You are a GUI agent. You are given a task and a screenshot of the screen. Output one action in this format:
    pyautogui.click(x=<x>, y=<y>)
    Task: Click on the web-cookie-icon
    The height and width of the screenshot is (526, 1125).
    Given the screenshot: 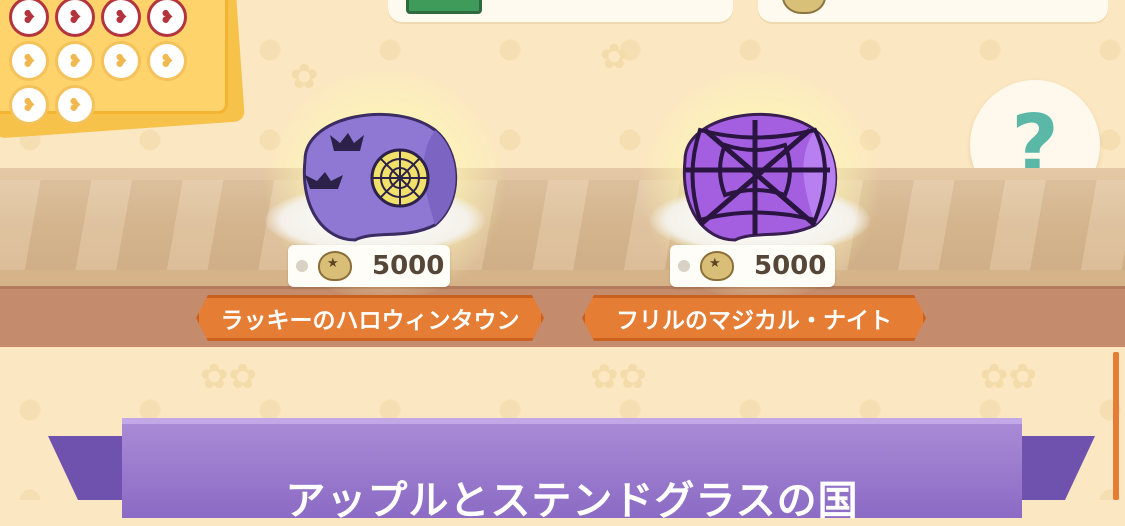 What is the action you would take?
    pyautogui.click(x=760, y=175)
    